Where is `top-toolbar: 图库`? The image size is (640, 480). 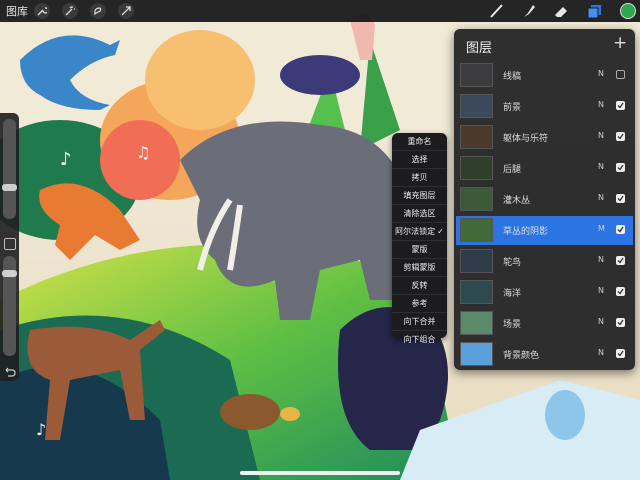
top-toolbar: 图库 is located at coordinates (320, 11).